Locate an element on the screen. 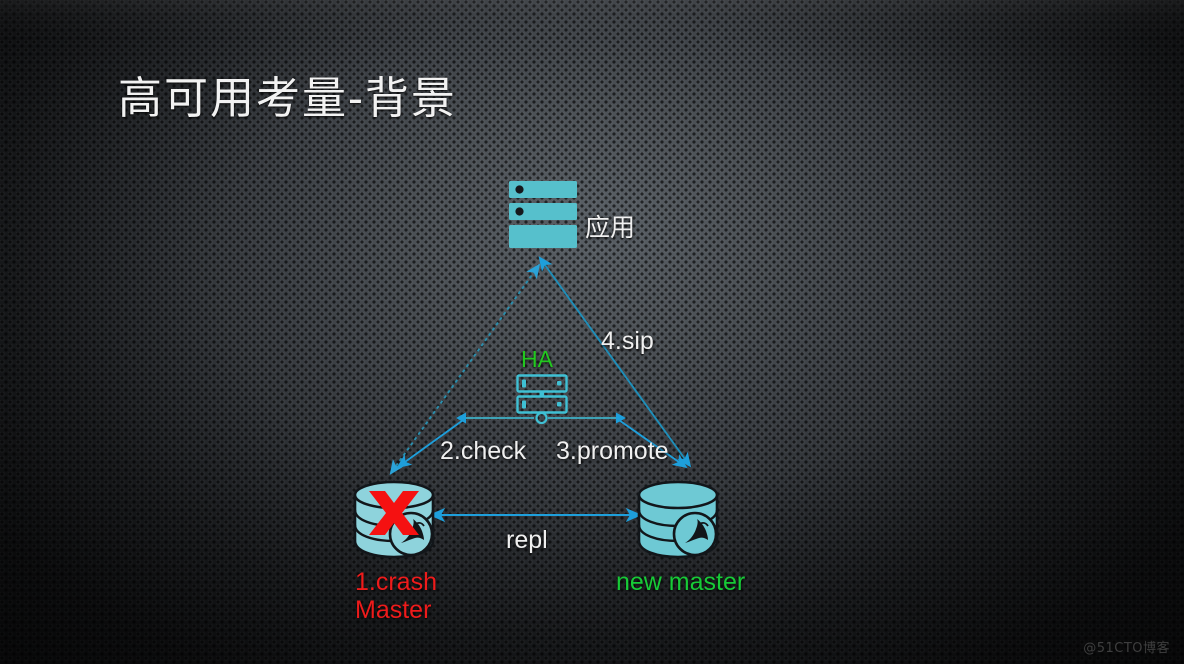 This screenshot has width=1184, height=664. edge-app-to-new-master is located at coordinates (615, 362).